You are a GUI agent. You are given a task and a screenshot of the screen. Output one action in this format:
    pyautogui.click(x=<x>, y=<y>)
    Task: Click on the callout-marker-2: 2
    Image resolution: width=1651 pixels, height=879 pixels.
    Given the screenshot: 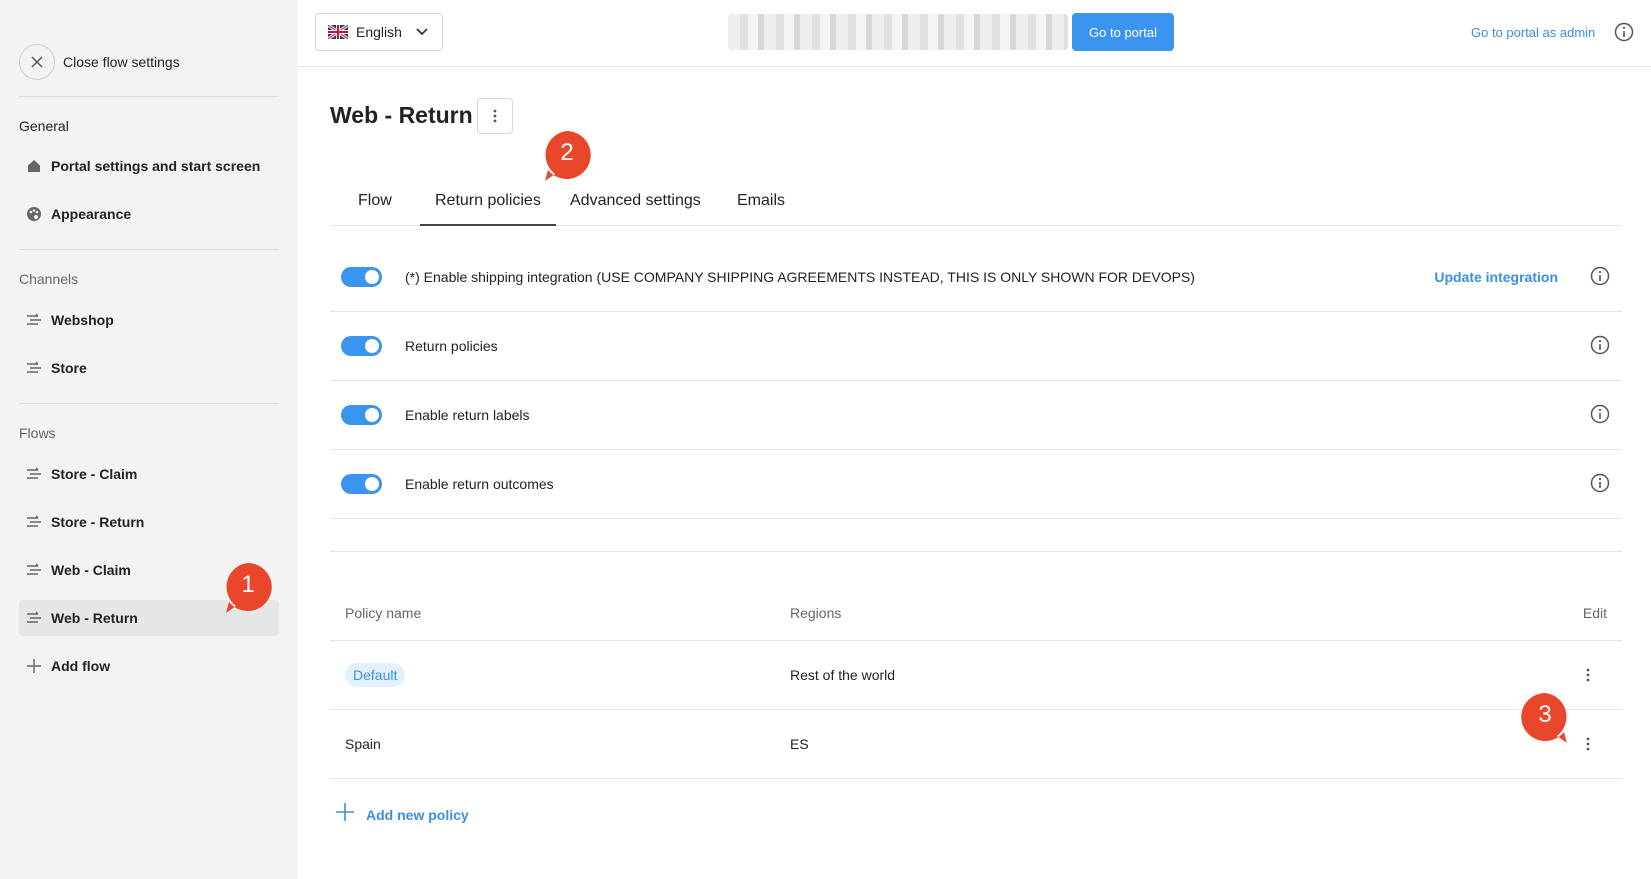 What is the action you would take?
    pyautogui.click(x=567, y=155)
    